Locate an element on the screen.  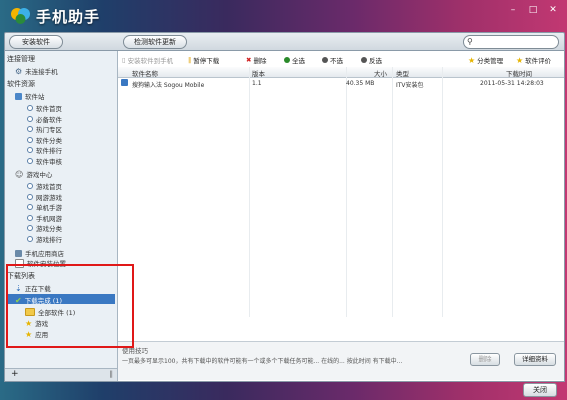
cell-time: 2011-05-31 14:28:03 is located at coordinates (512, 83).